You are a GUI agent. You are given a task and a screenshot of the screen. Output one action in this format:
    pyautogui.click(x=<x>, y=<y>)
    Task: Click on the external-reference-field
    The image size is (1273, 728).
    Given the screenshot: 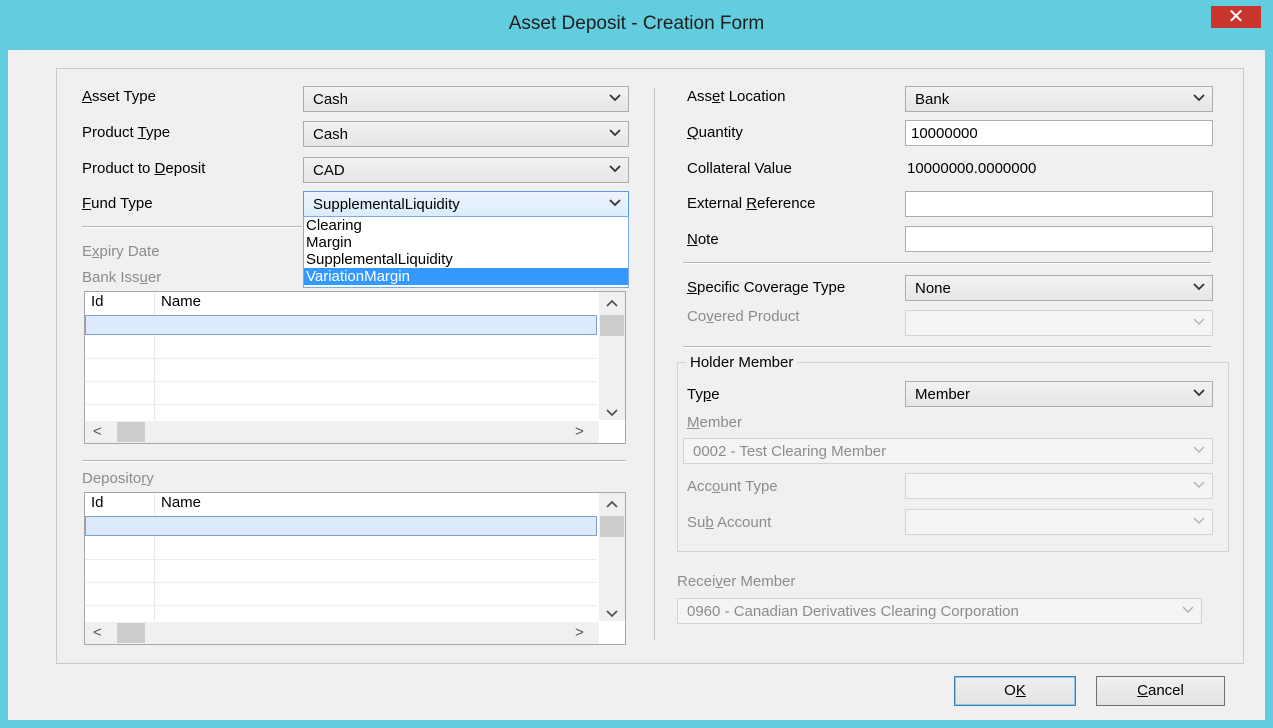 What is the action you would take?
    pyautogui.click(x=1059, y=204)
    